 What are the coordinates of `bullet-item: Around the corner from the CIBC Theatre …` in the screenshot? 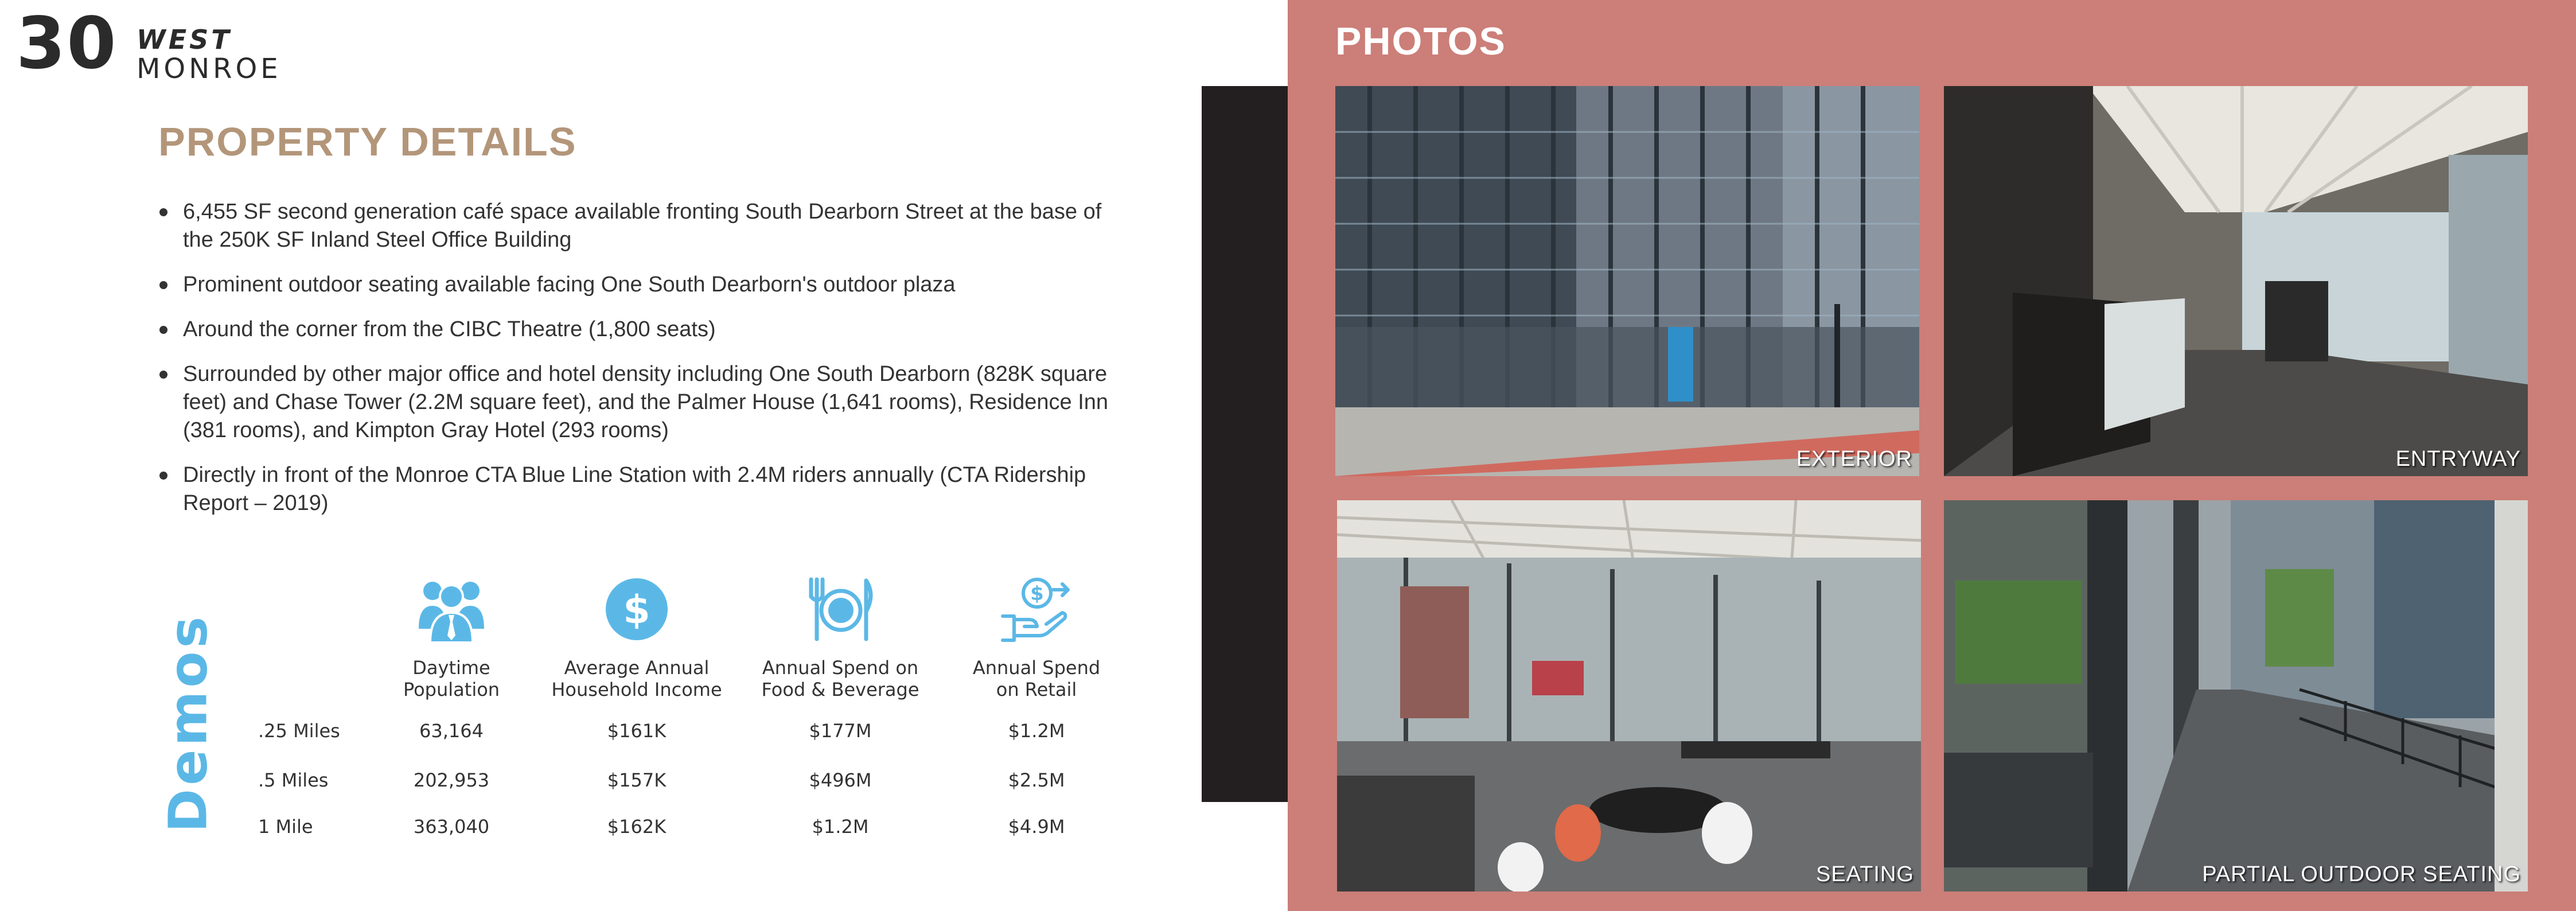 It's located at (646, 330).